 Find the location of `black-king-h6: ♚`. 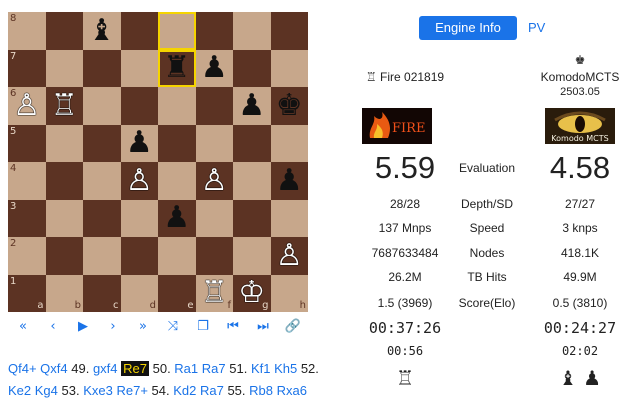

black-king-h6: ♚ is located at coordinates (290, 106).